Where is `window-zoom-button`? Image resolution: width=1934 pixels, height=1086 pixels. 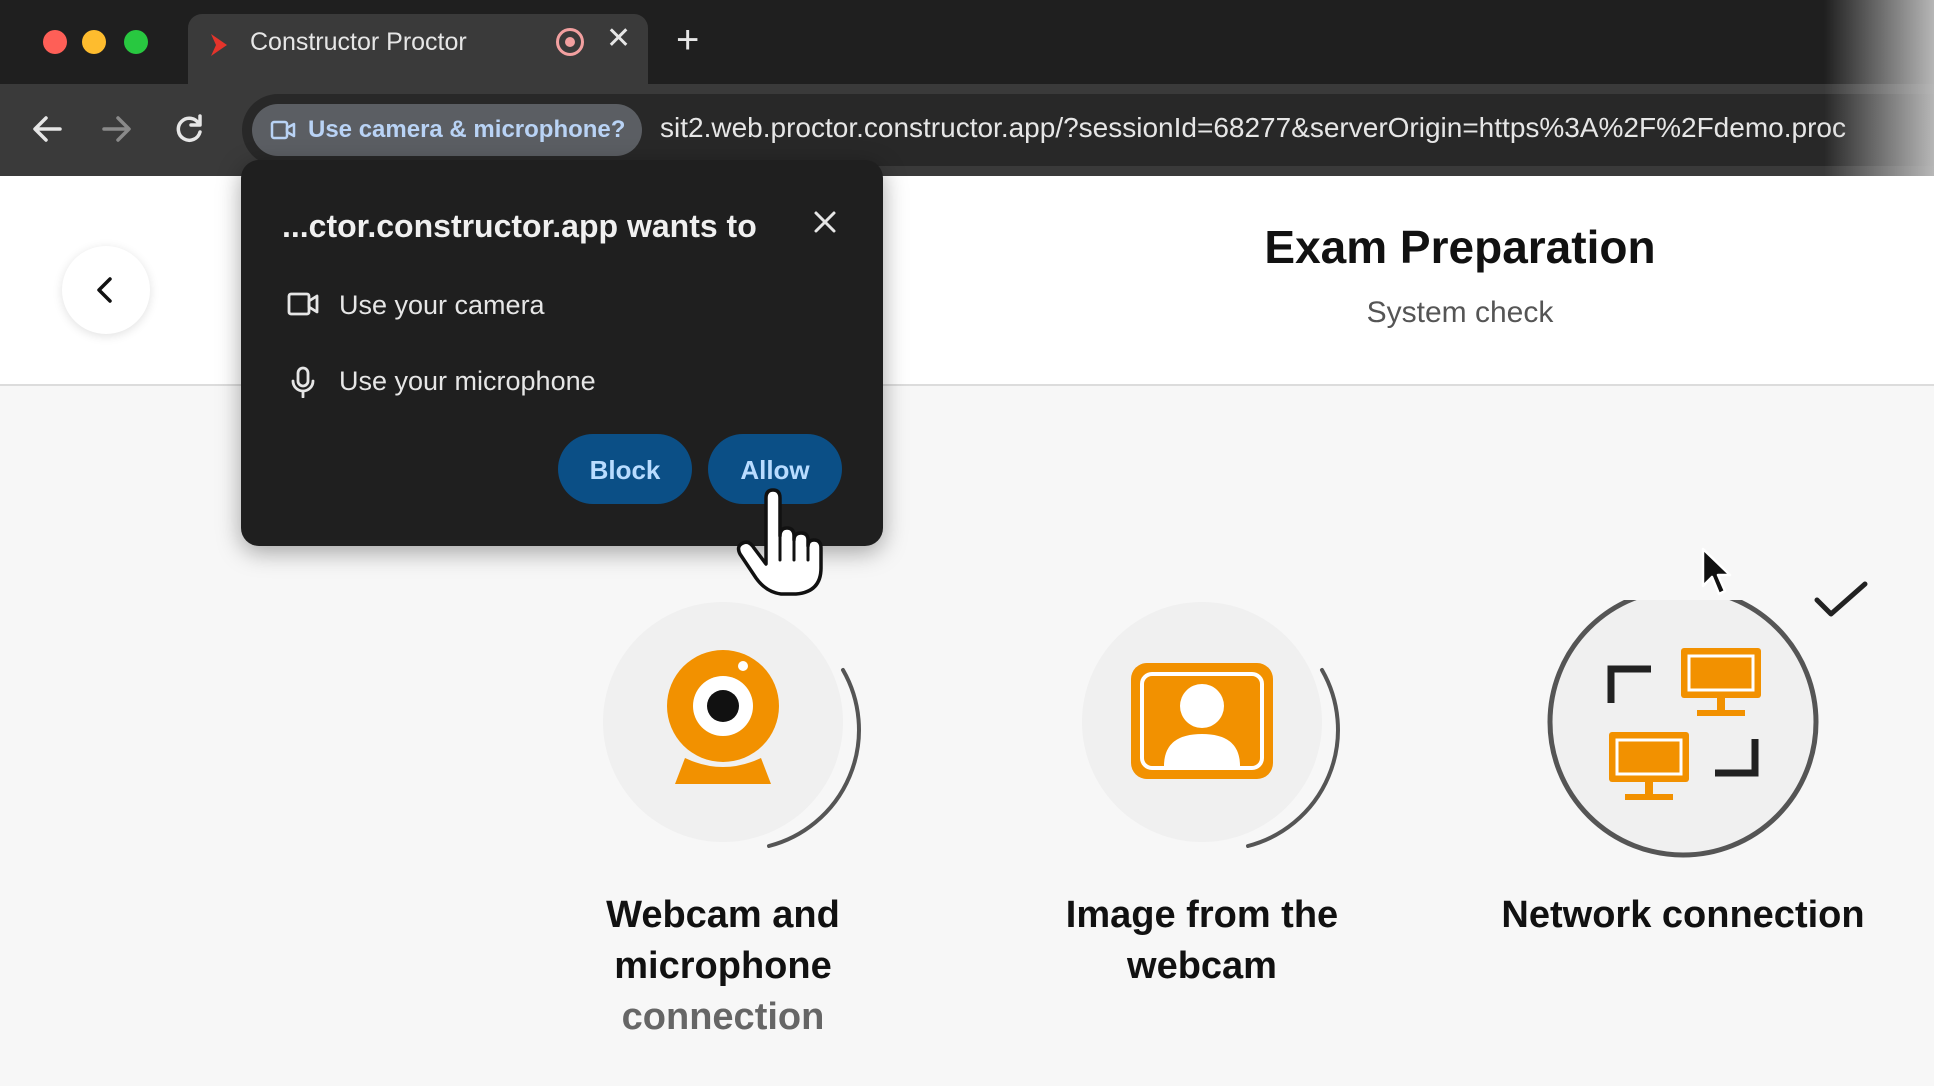
window-zoom-button is located at coordinates (136, 42).